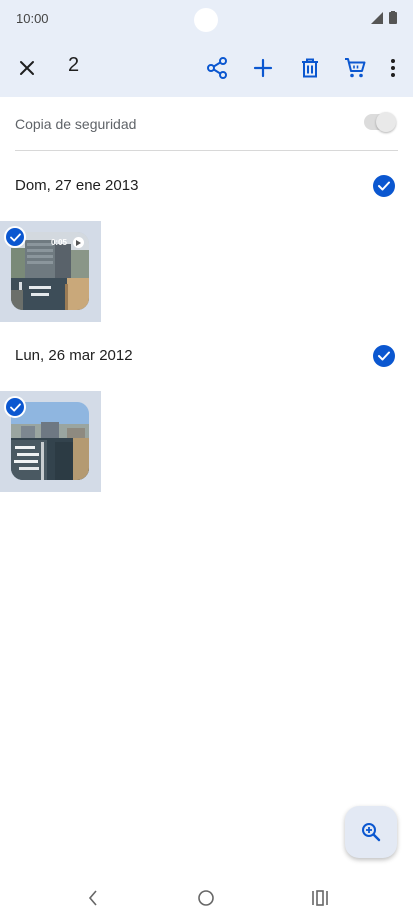 Image resolution: width=413 pixels, height=920 pixels. I want to click on nav-recents-button, so click(320, 898).